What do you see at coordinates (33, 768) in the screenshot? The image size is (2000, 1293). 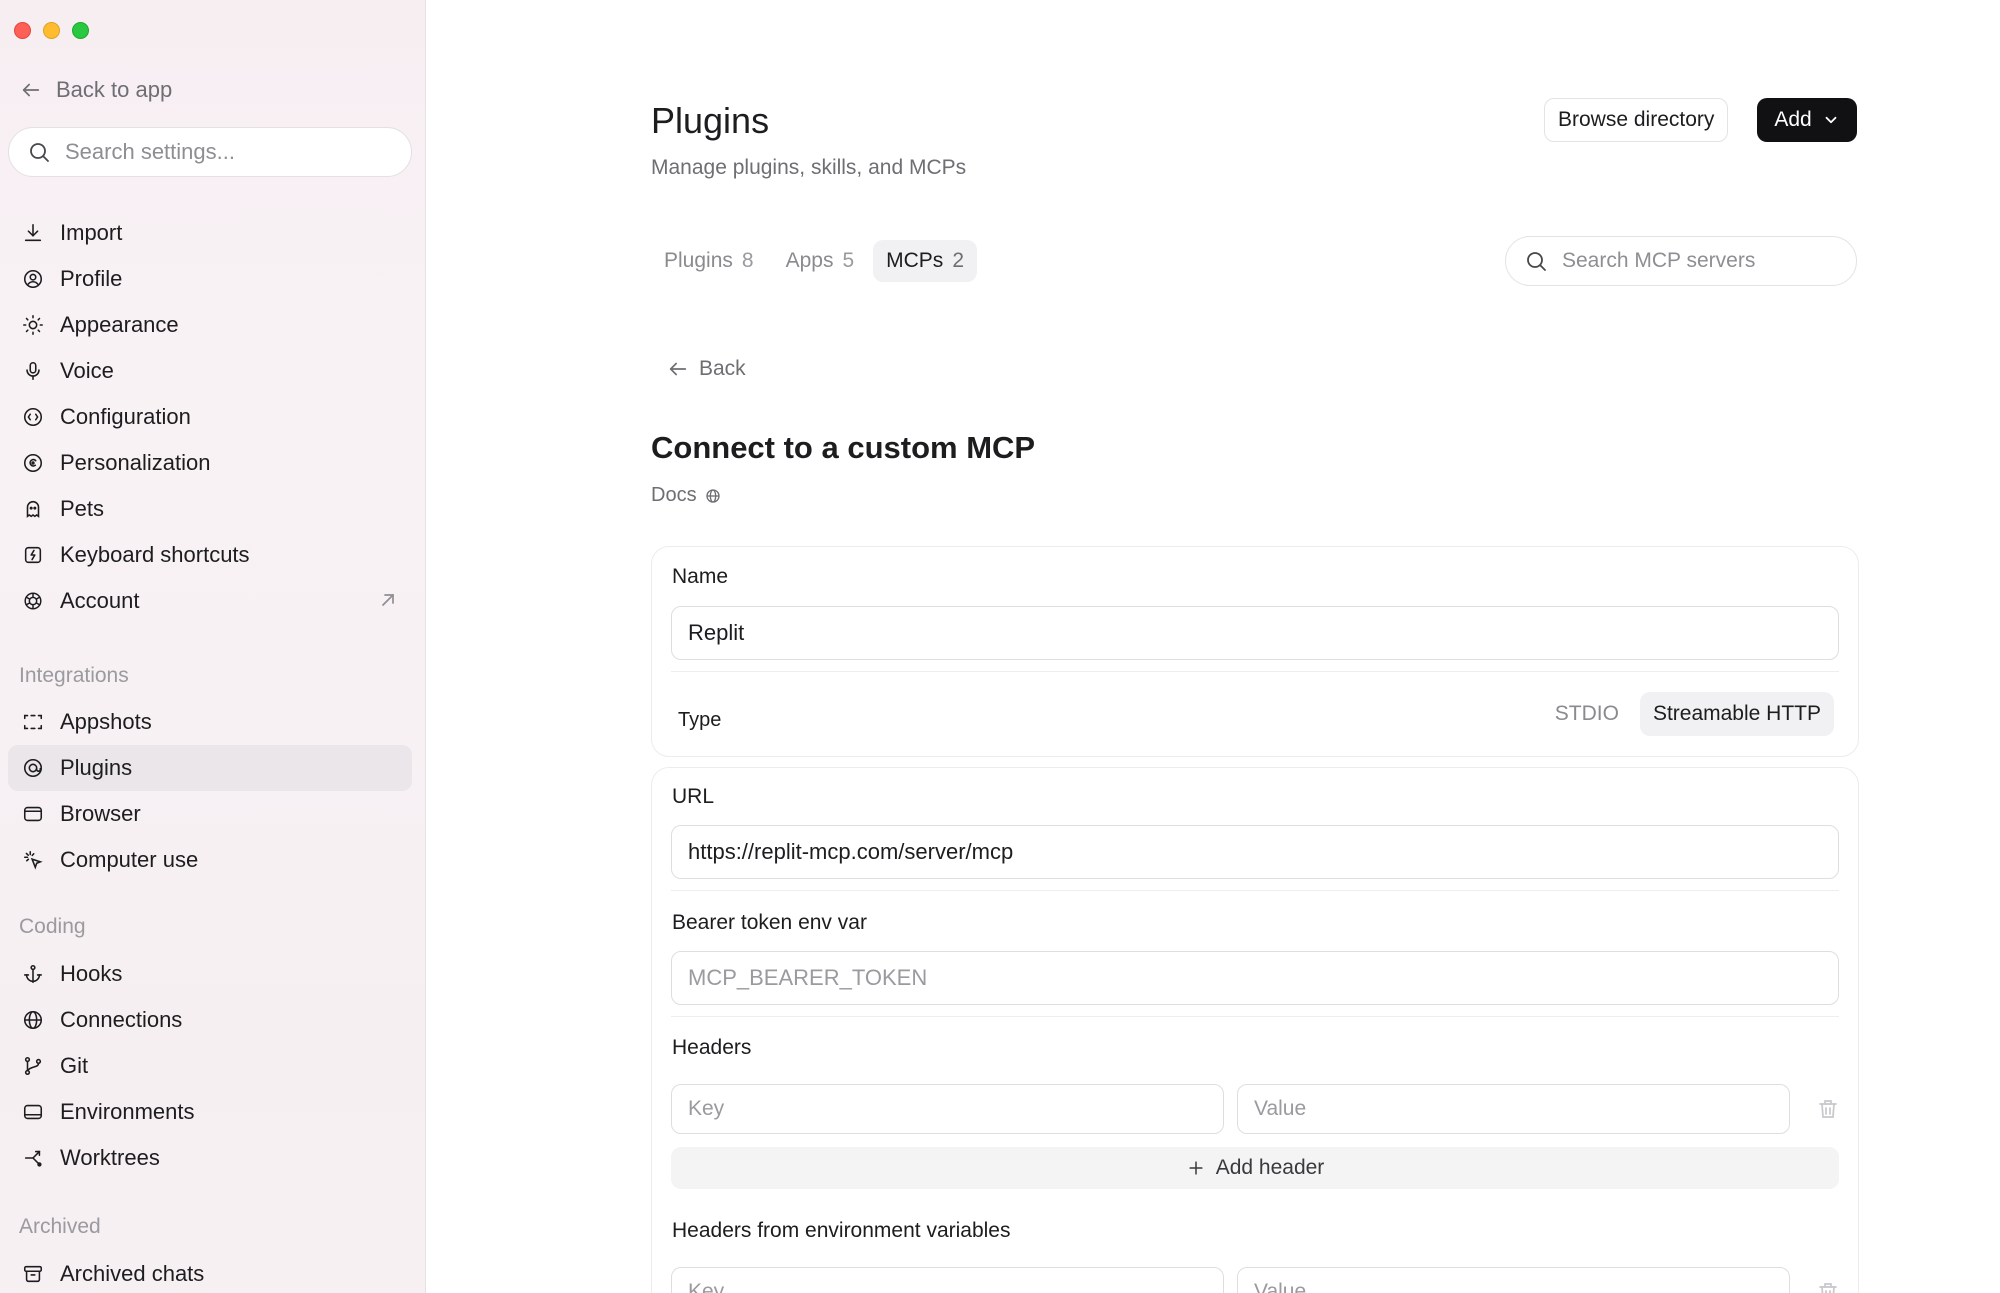 I see `plugins-icon` at bounding box center [33, 768].